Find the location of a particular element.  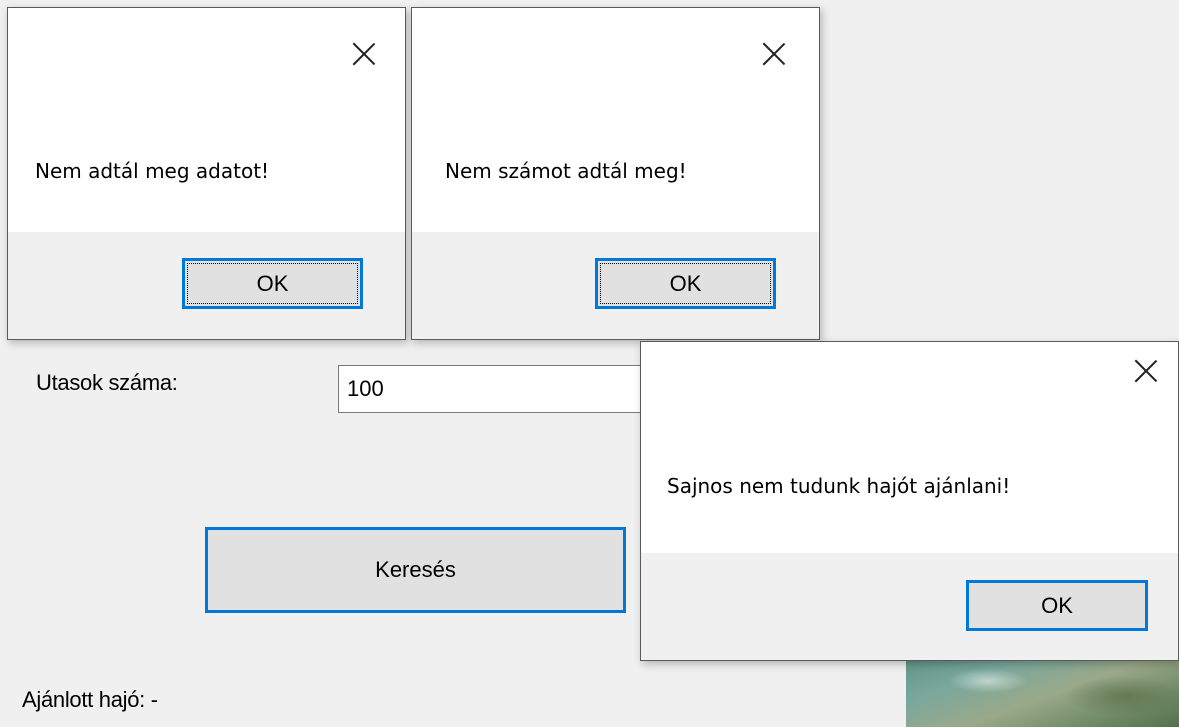

search-button: Keresés is located at coordinates (415, 570).